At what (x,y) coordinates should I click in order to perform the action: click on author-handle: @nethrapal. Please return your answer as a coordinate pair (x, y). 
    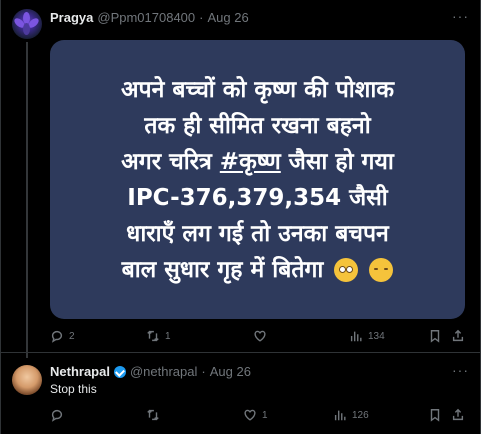
    Looking at the image, I should click on (163, 371).